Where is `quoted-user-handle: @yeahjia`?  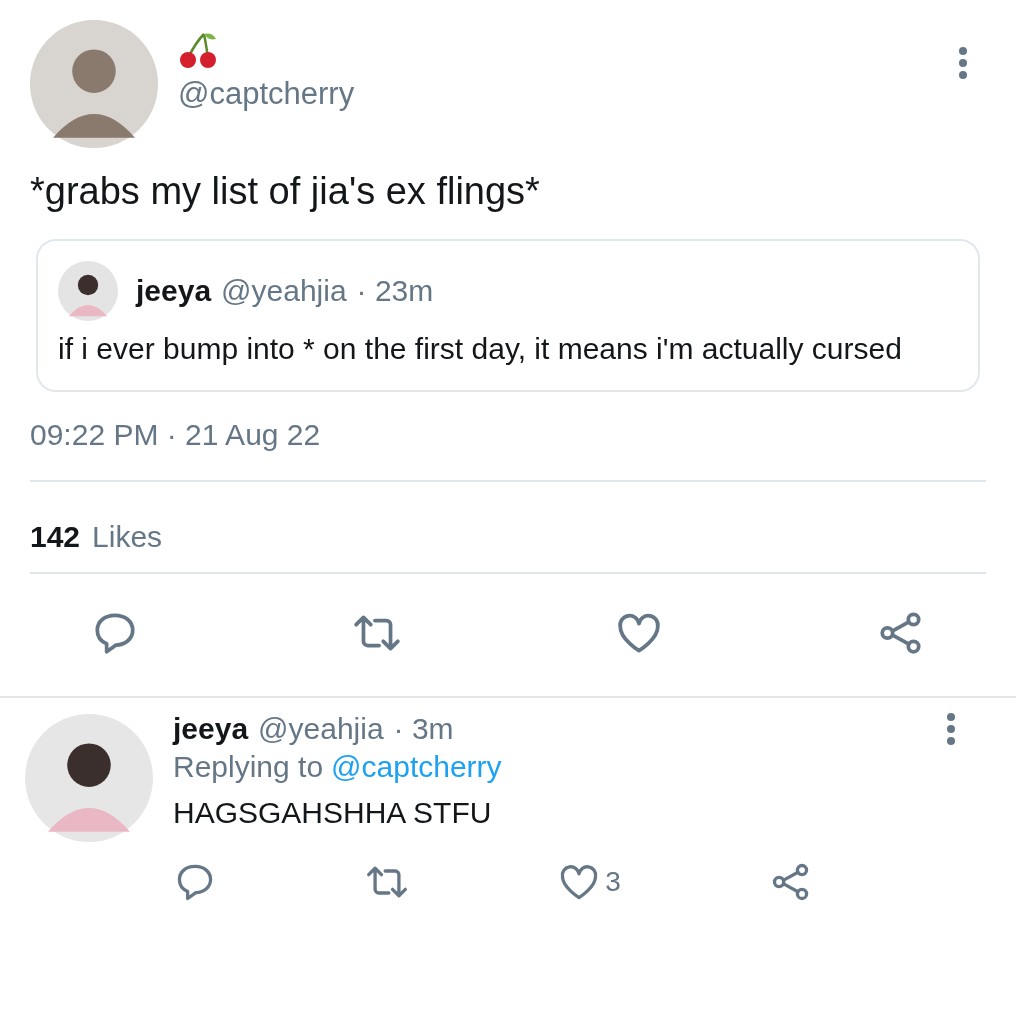
quoted-user-handle: @yeahjia is located at coordinates (284, 291).